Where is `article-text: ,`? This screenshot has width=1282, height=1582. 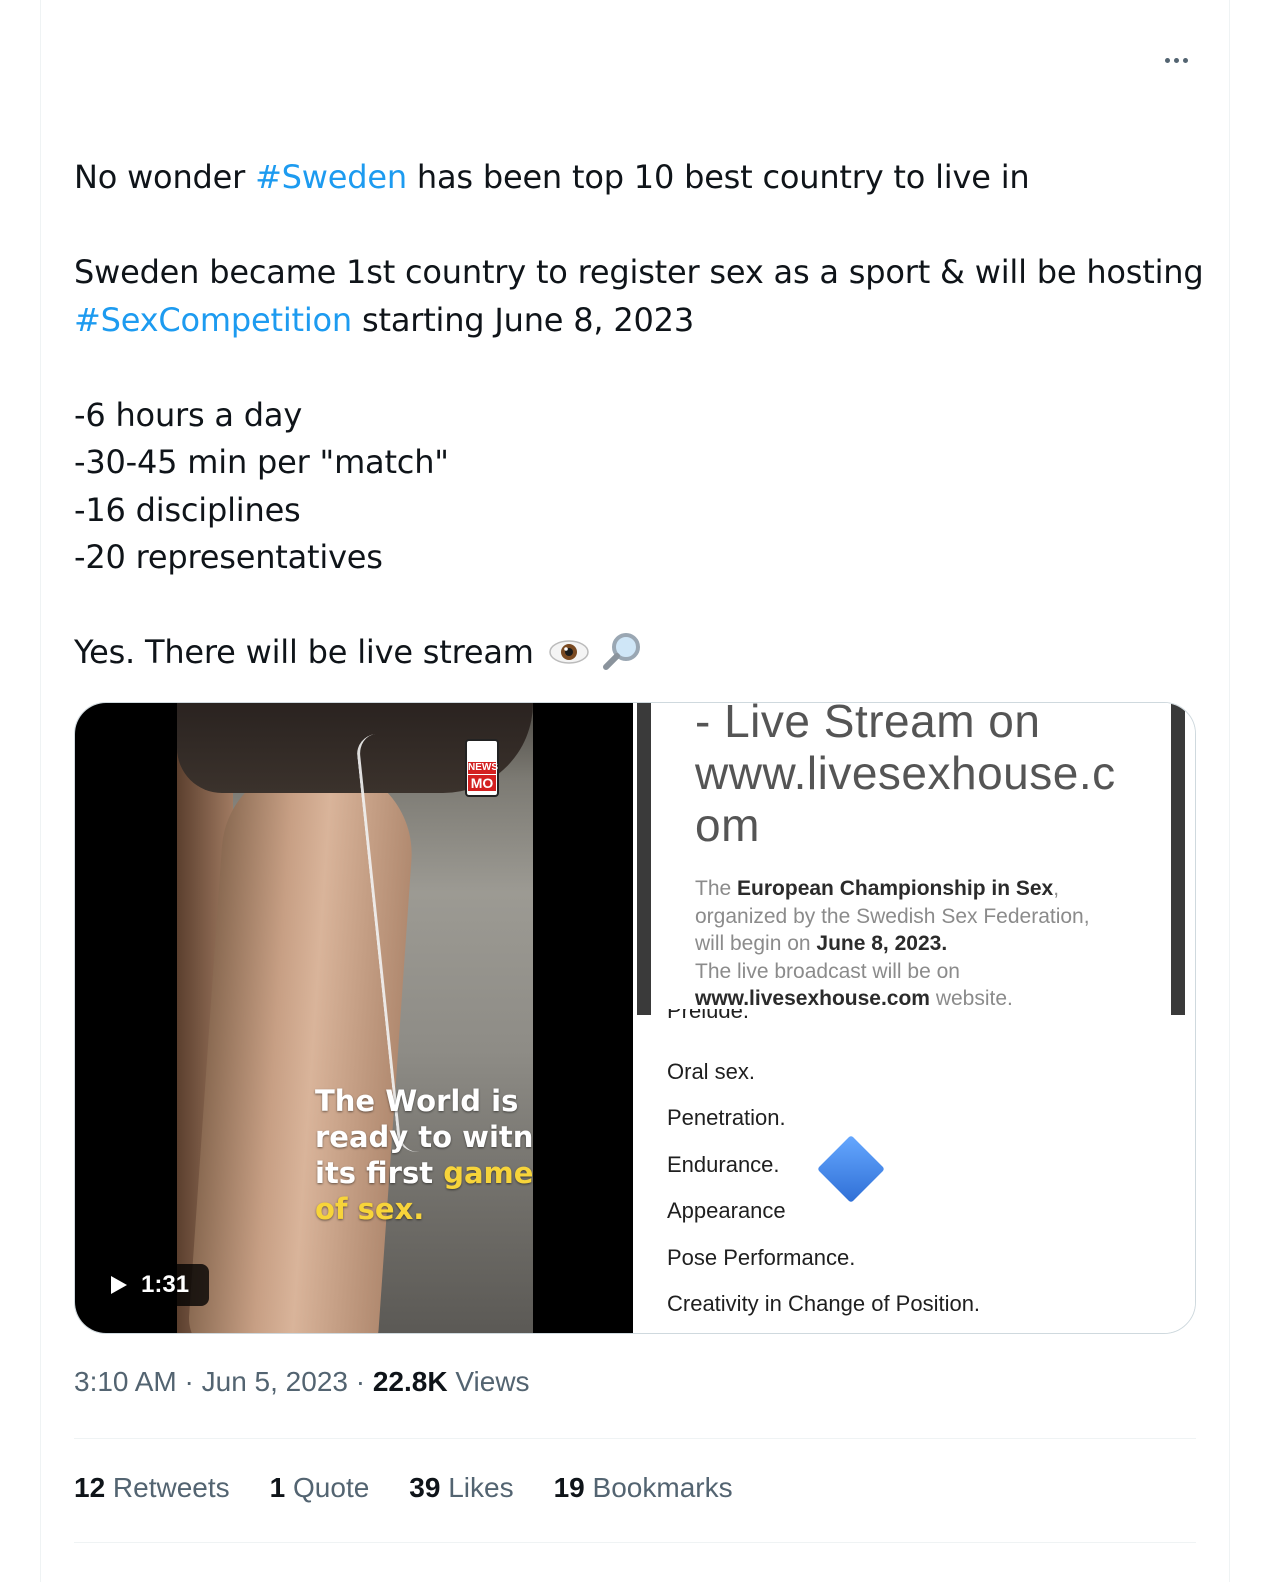
article-text: , is located at coordinates (1056, 888).